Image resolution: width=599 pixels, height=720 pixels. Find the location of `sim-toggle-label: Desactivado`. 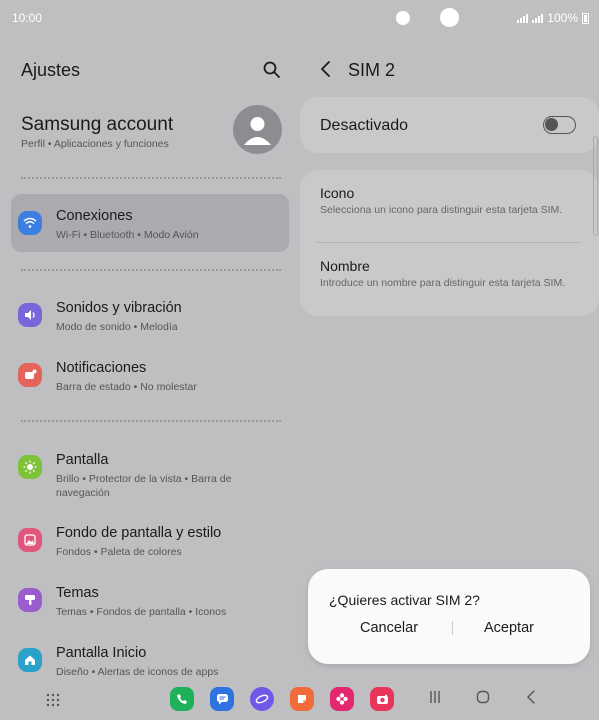

sim-toggle-label: Desactivado is located at coordinates (364, 125).